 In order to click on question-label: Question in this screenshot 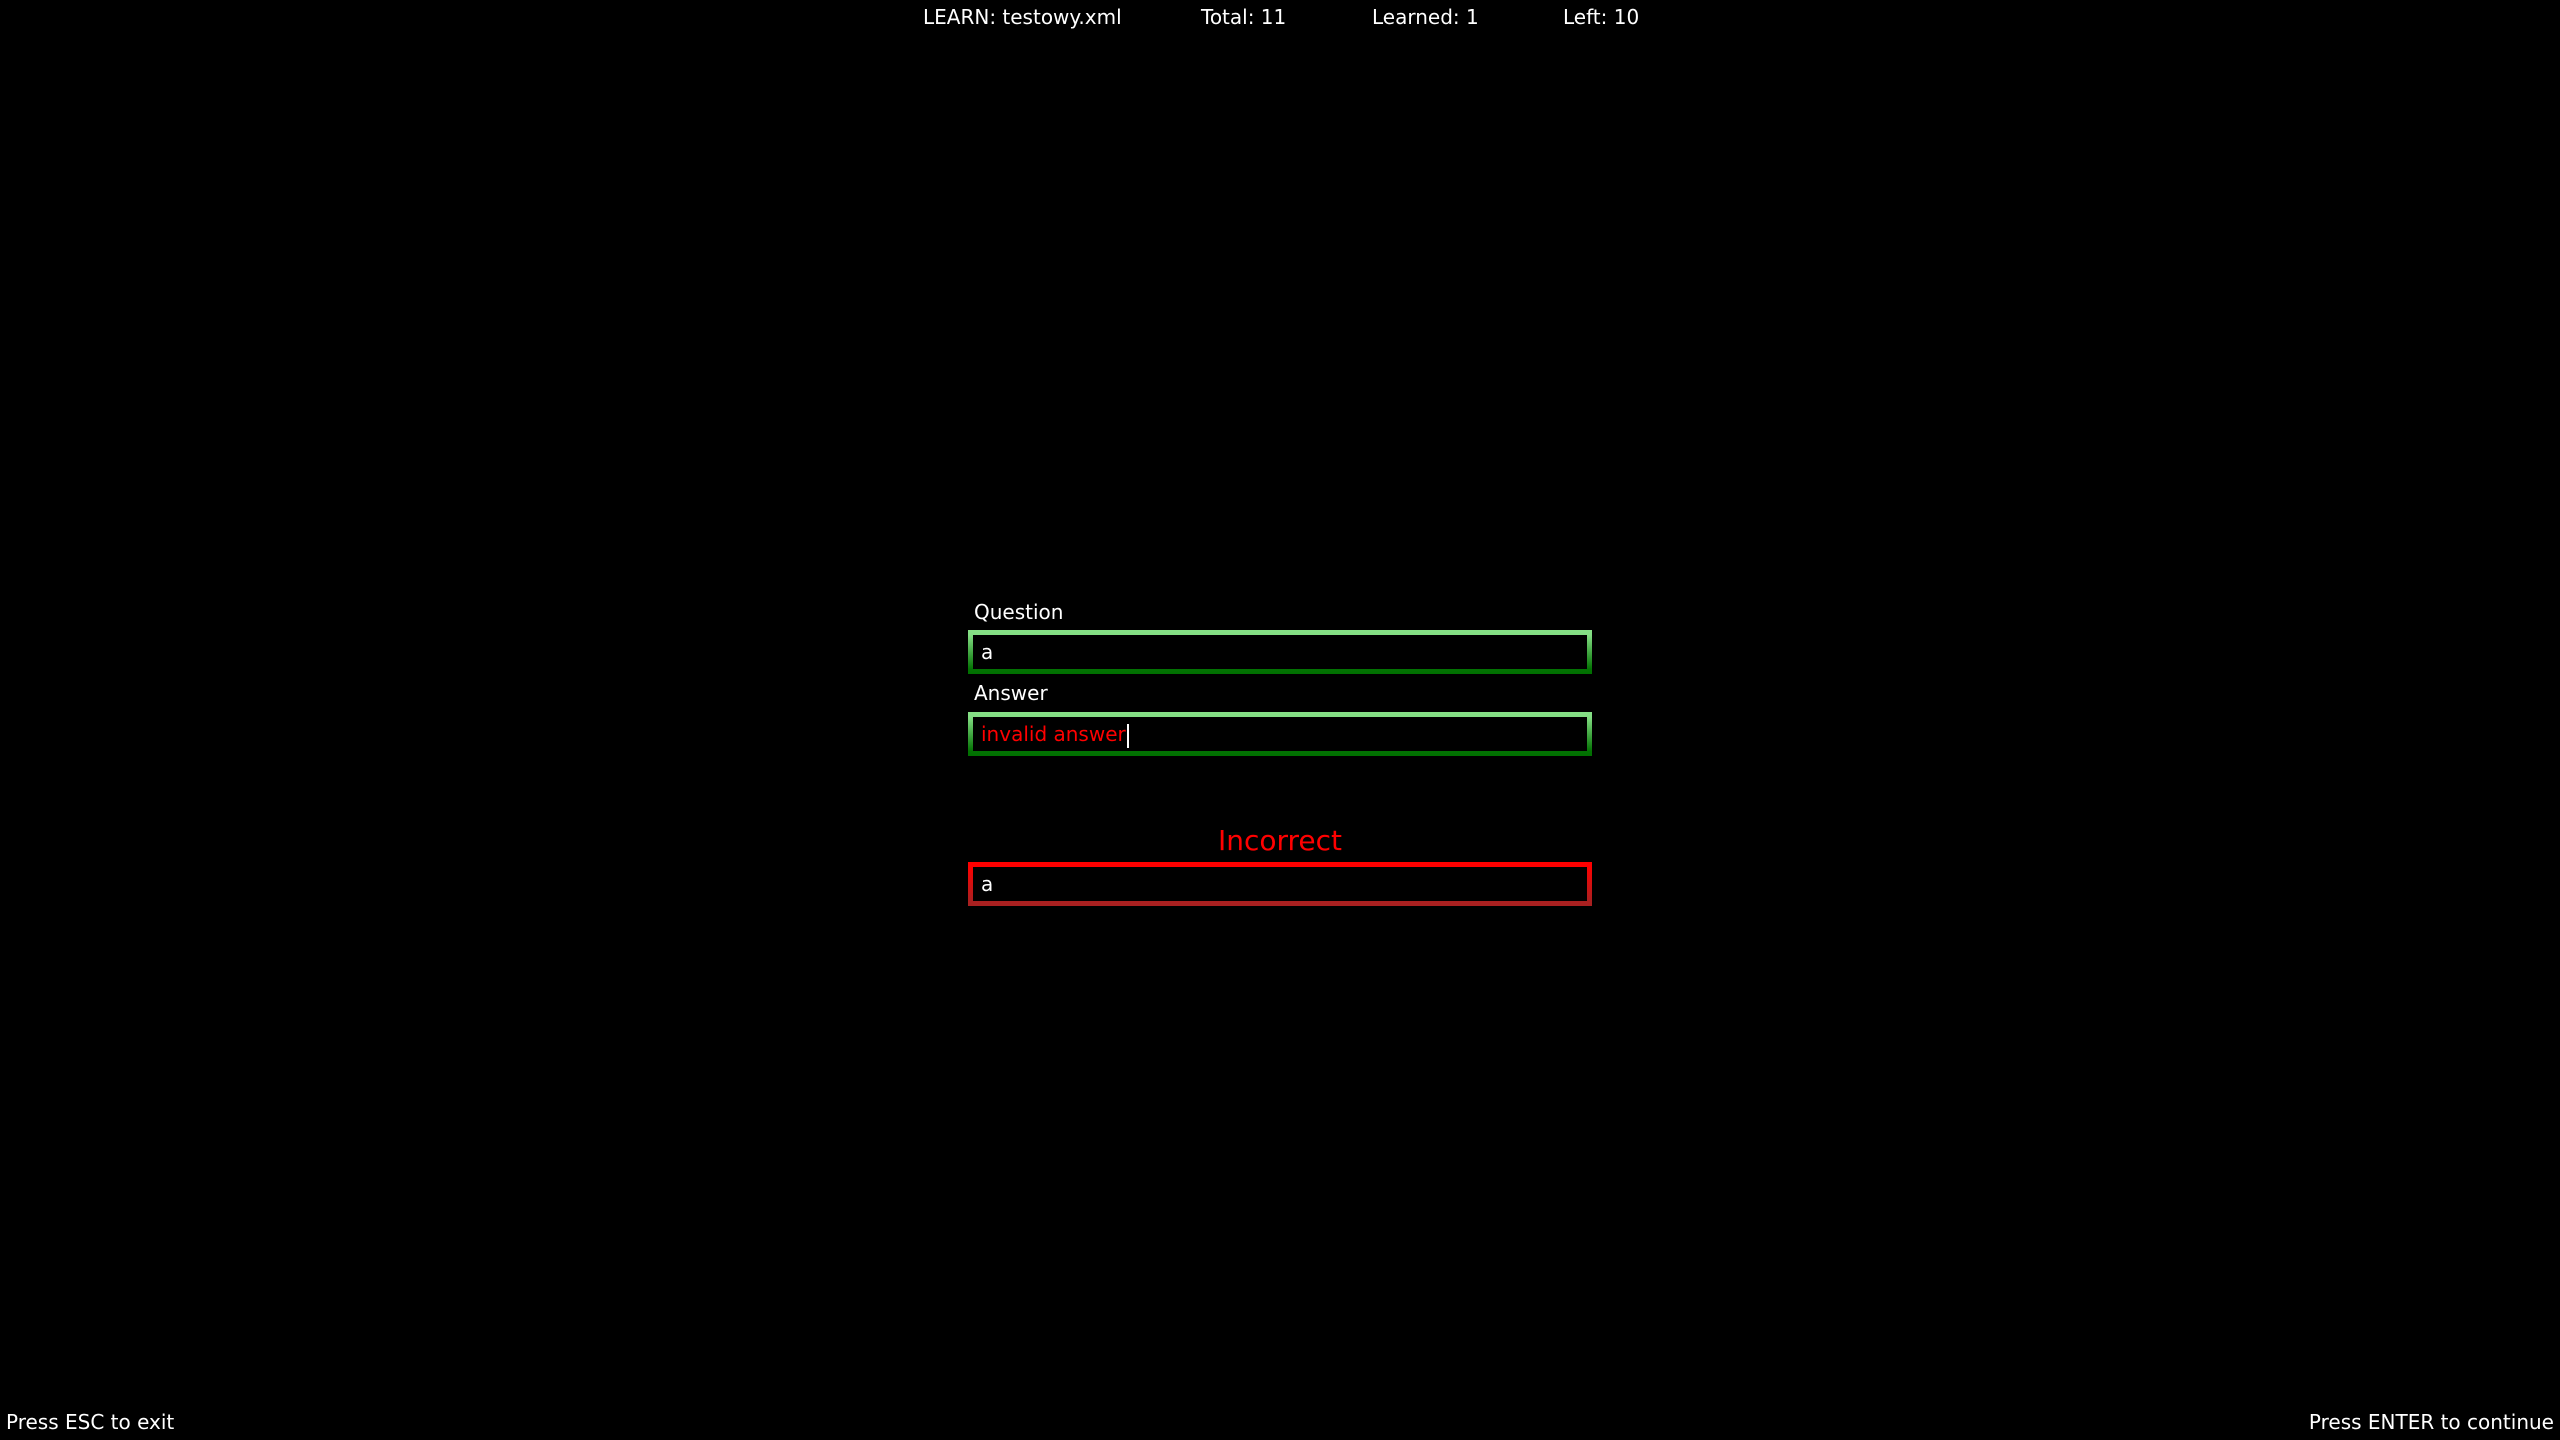, I will do `click(1019, 612)`.